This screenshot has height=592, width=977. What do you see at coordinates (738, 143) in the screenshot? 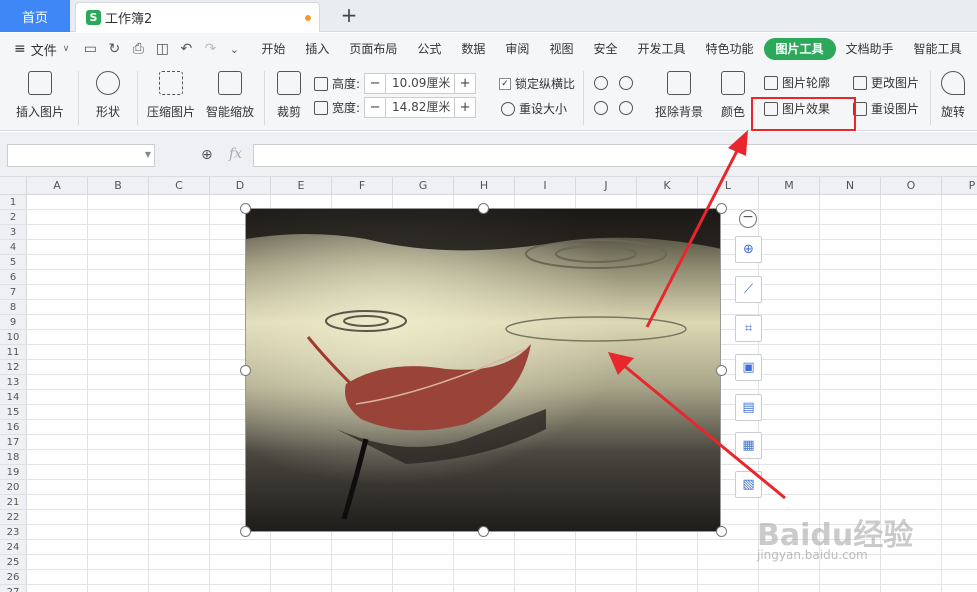
I see `arrowhead-icon` at bounding box center [738, 143].